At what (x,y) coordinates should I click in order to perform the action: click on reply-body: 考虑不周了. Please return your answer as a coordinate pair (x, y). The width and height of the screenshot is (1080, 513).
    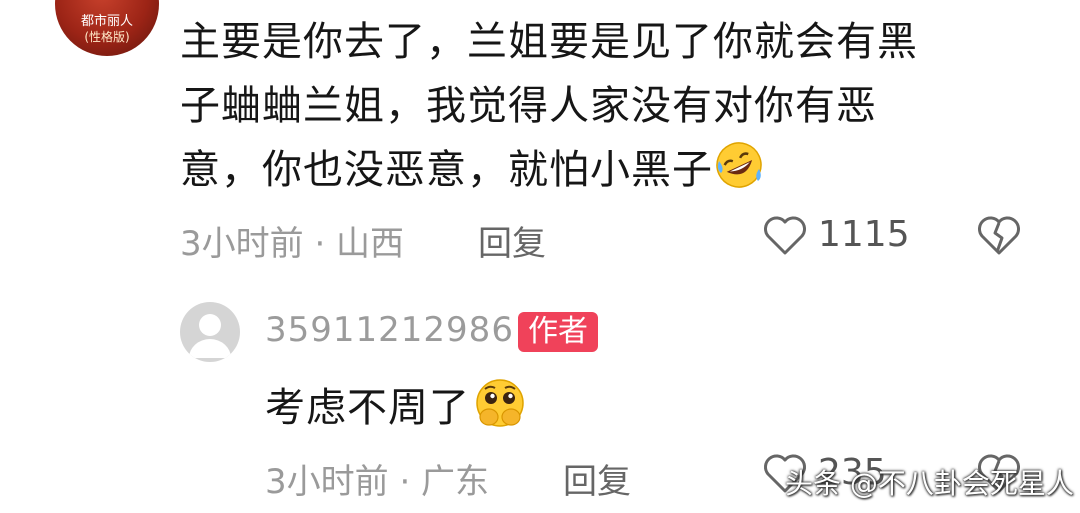
    Looking at the image, I should click on (396, 408).